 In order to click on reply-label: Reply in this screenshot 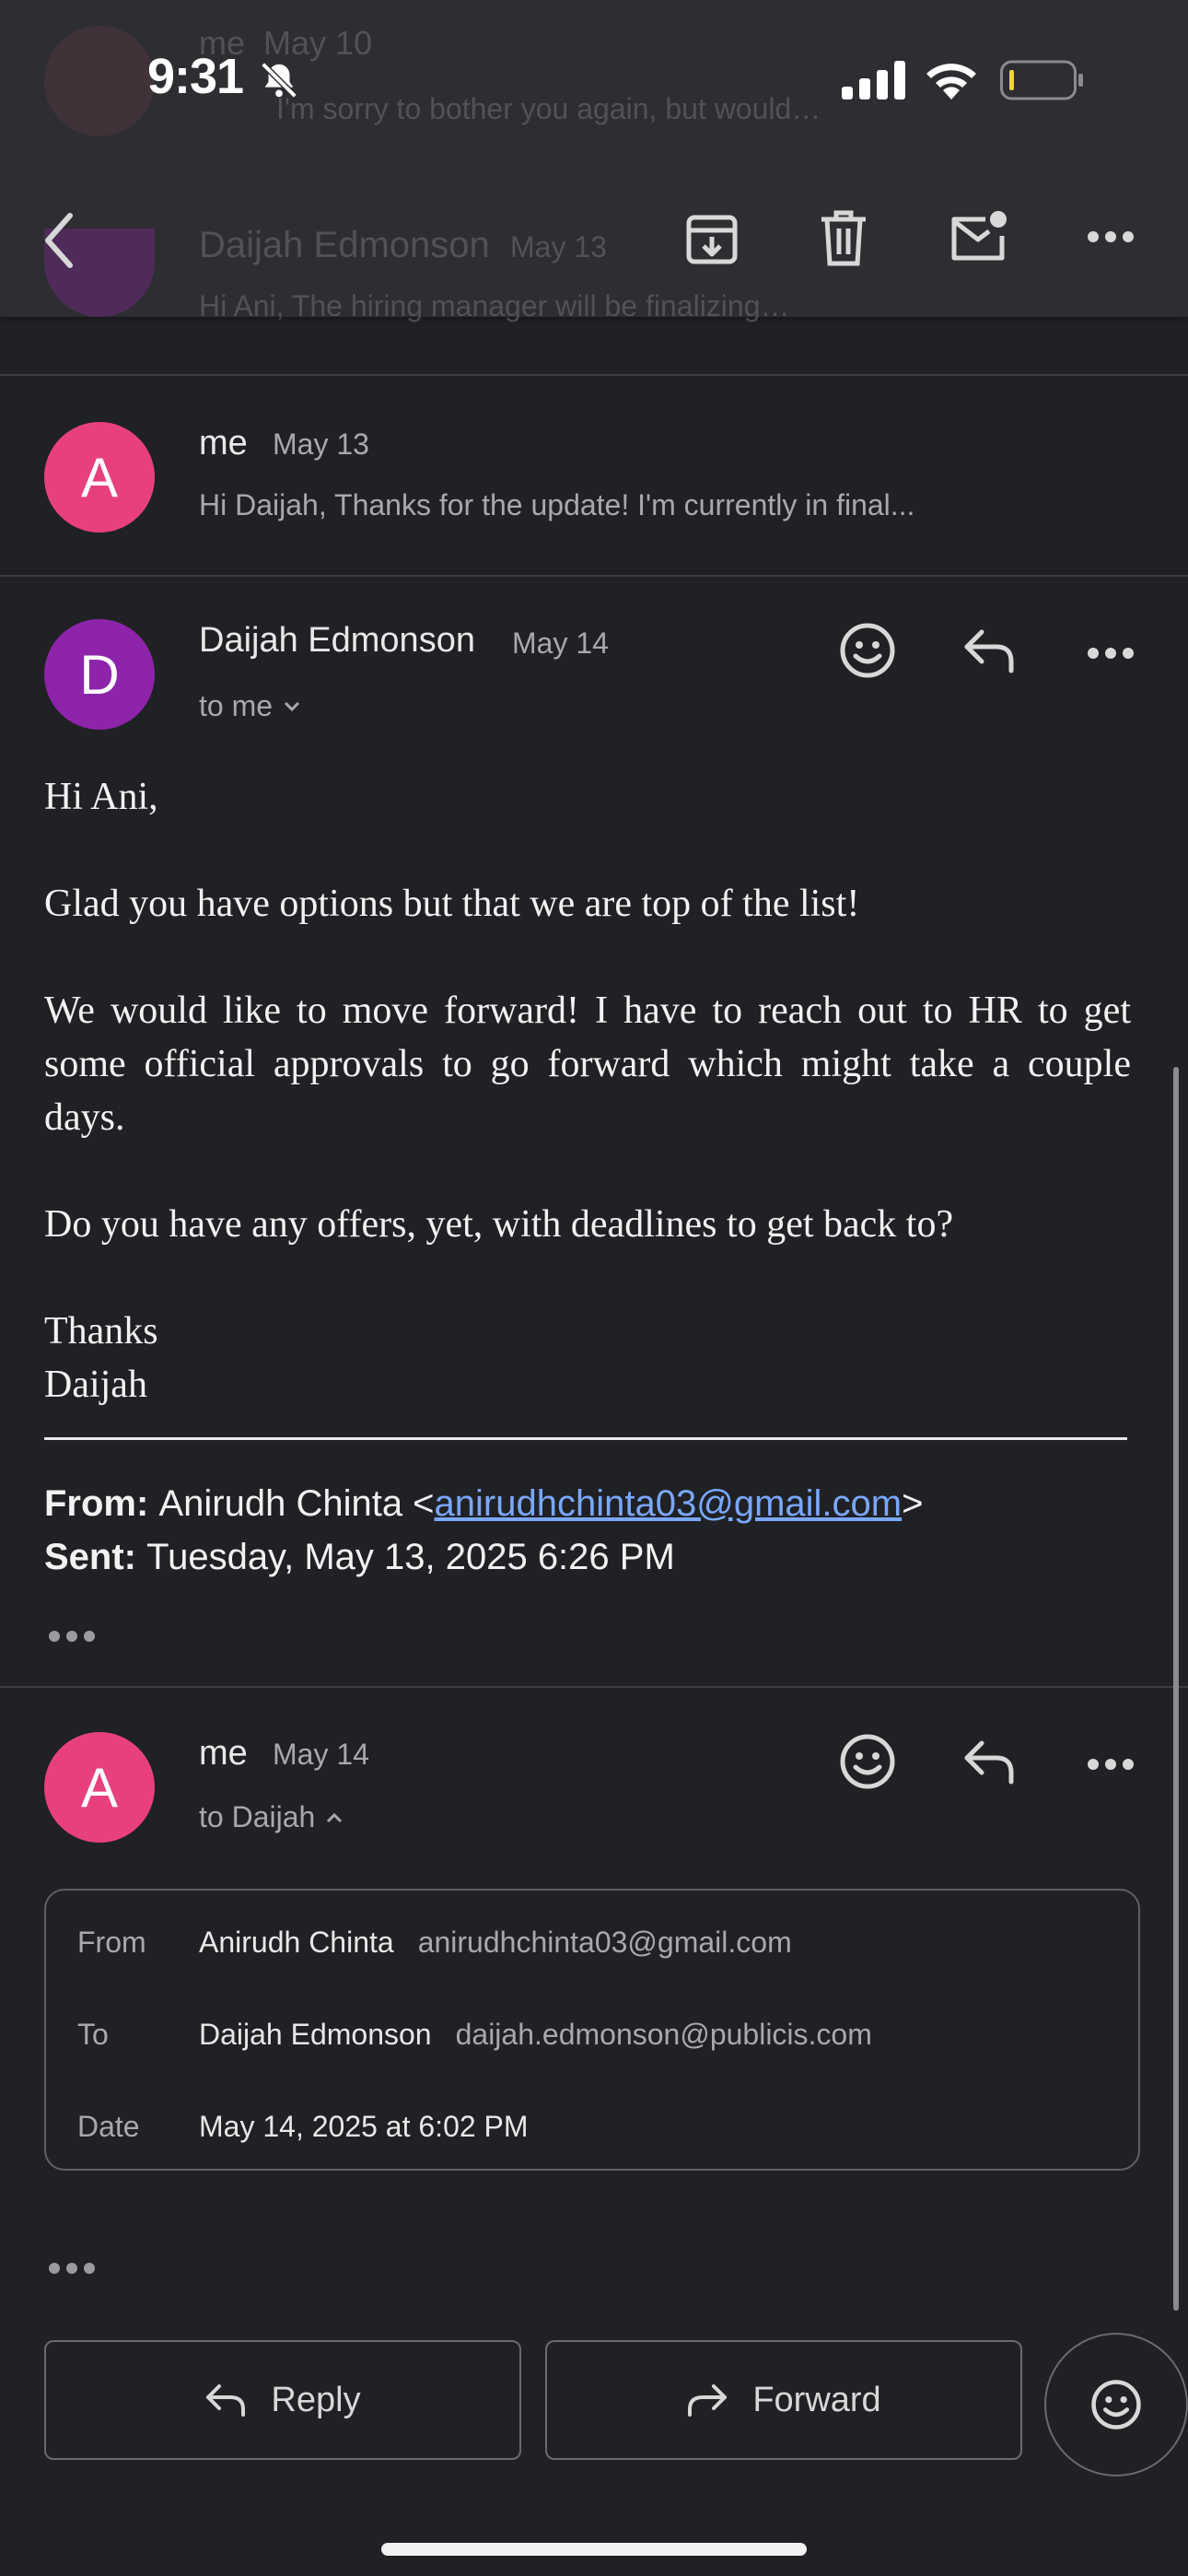, I will do `click(316, 2399)`.